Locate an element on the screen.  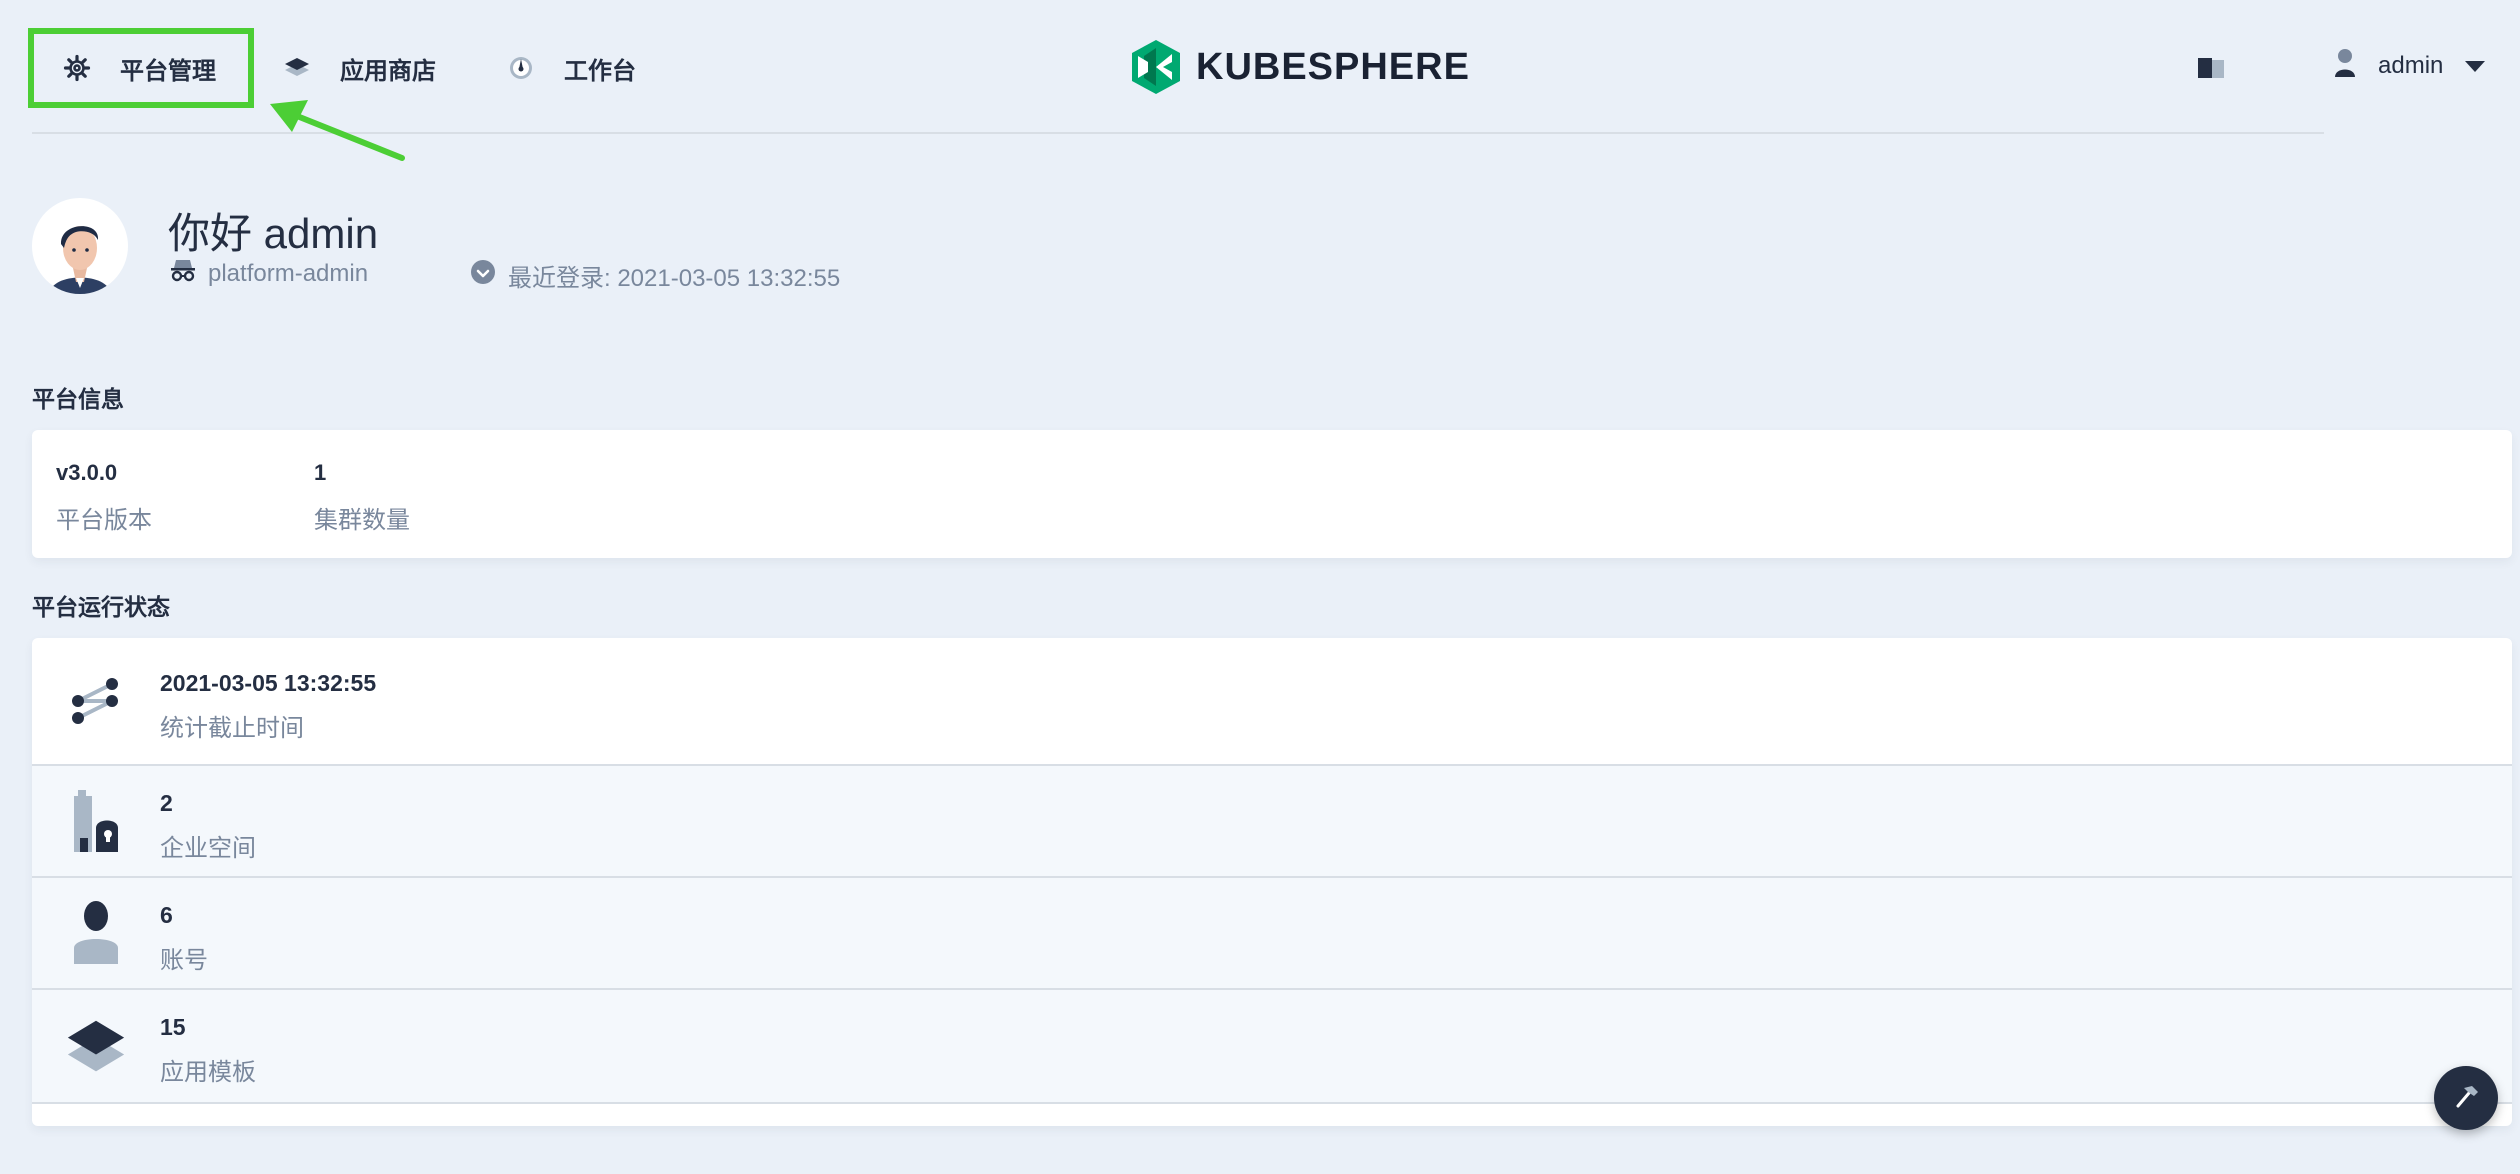
stat-time-label: 统计截止时间 is located at coordinates (232, 728).